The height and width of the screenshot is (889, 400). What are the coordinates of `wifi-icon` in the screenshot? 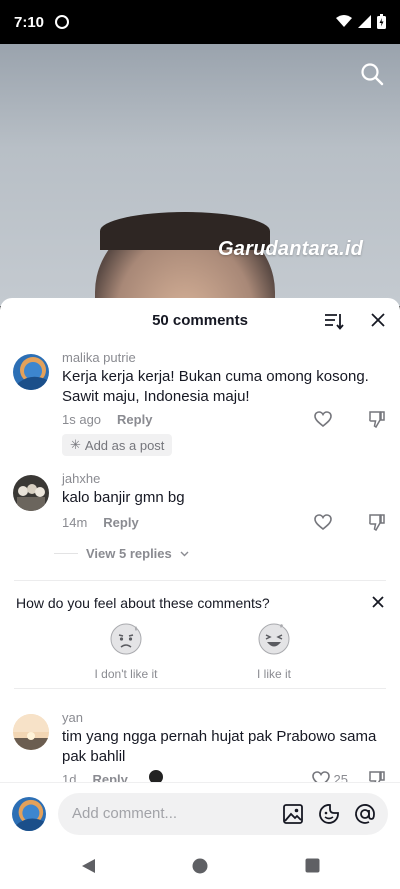 It's located at (344, 21).